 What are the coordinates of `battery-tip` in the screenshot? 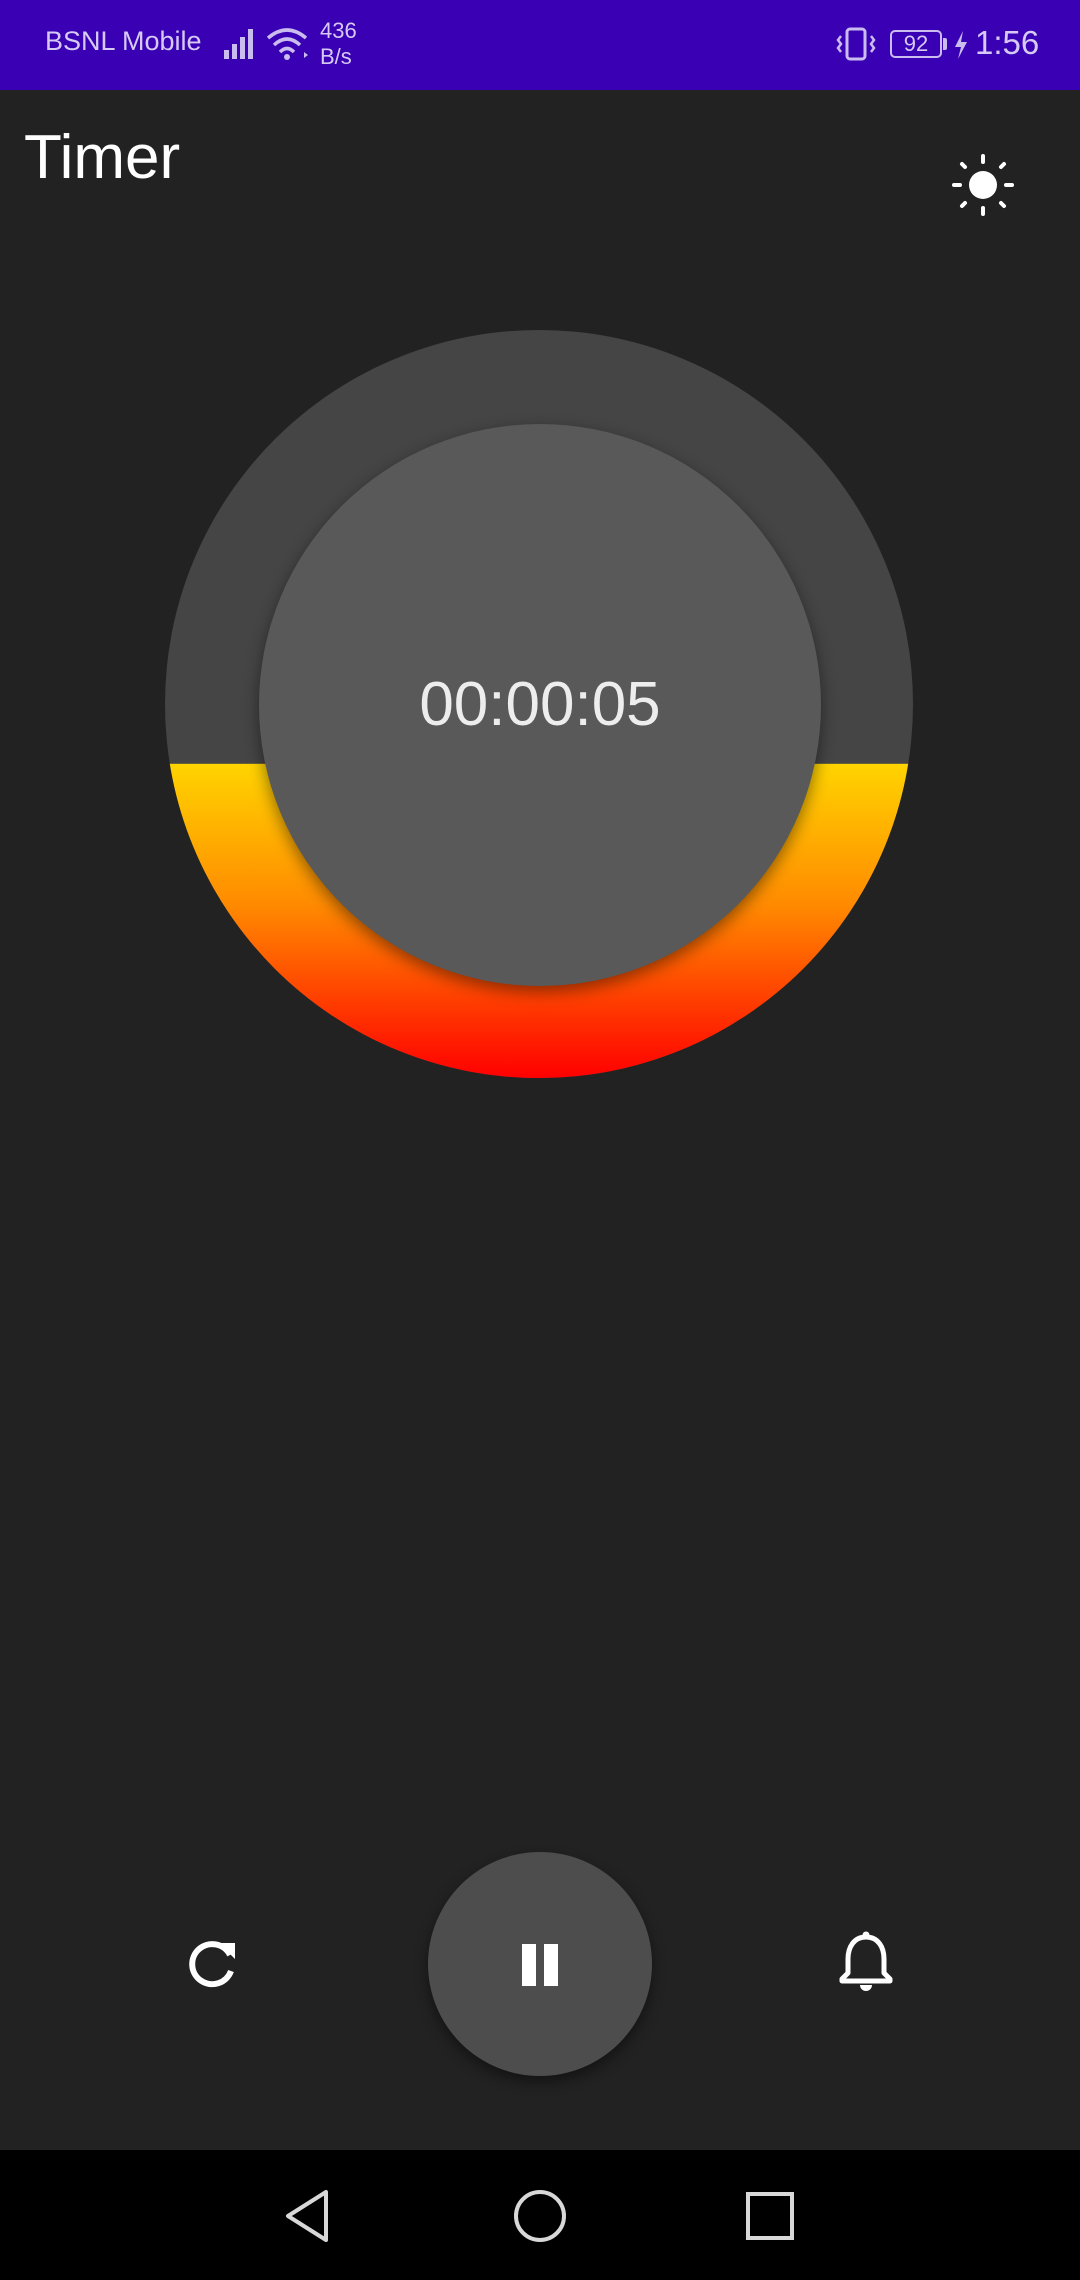 It's located at (945, 44).